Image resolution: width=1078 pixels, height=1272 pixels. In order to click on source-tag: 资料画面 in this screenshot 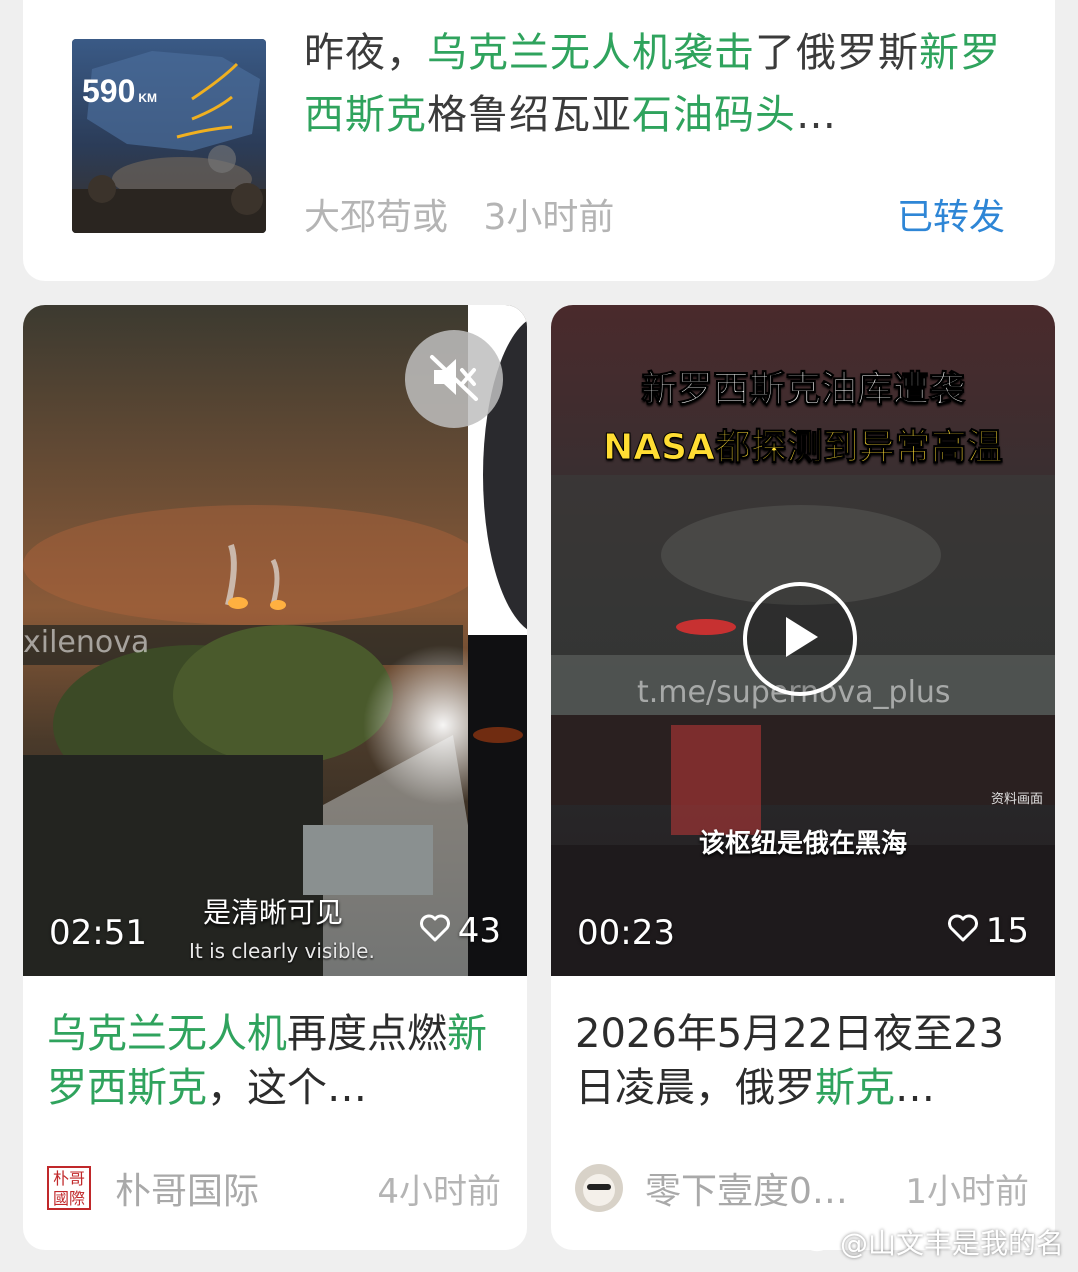, I will do `click(1016, 799)`.